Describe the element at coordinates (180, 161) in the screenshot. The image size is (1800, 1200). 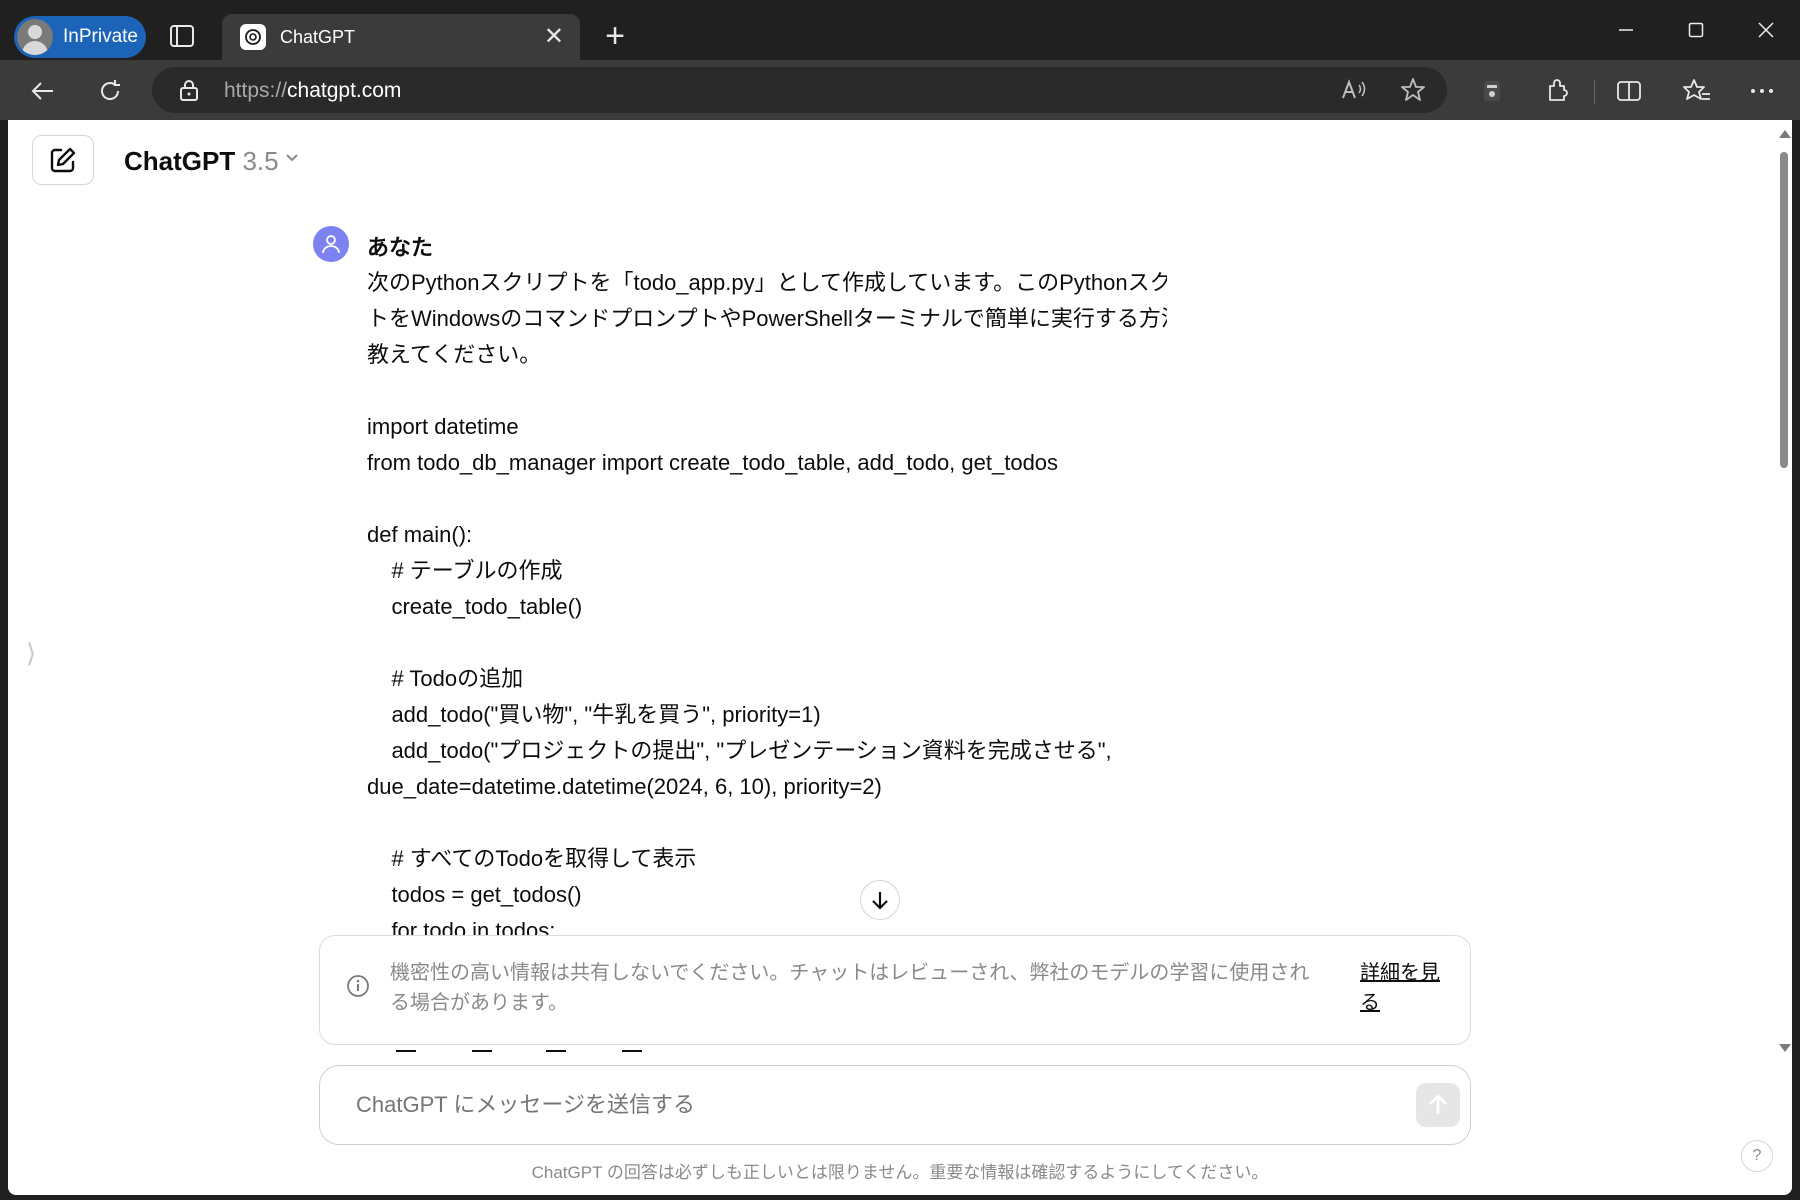
I see `model-name: ChatGPT` at that location.